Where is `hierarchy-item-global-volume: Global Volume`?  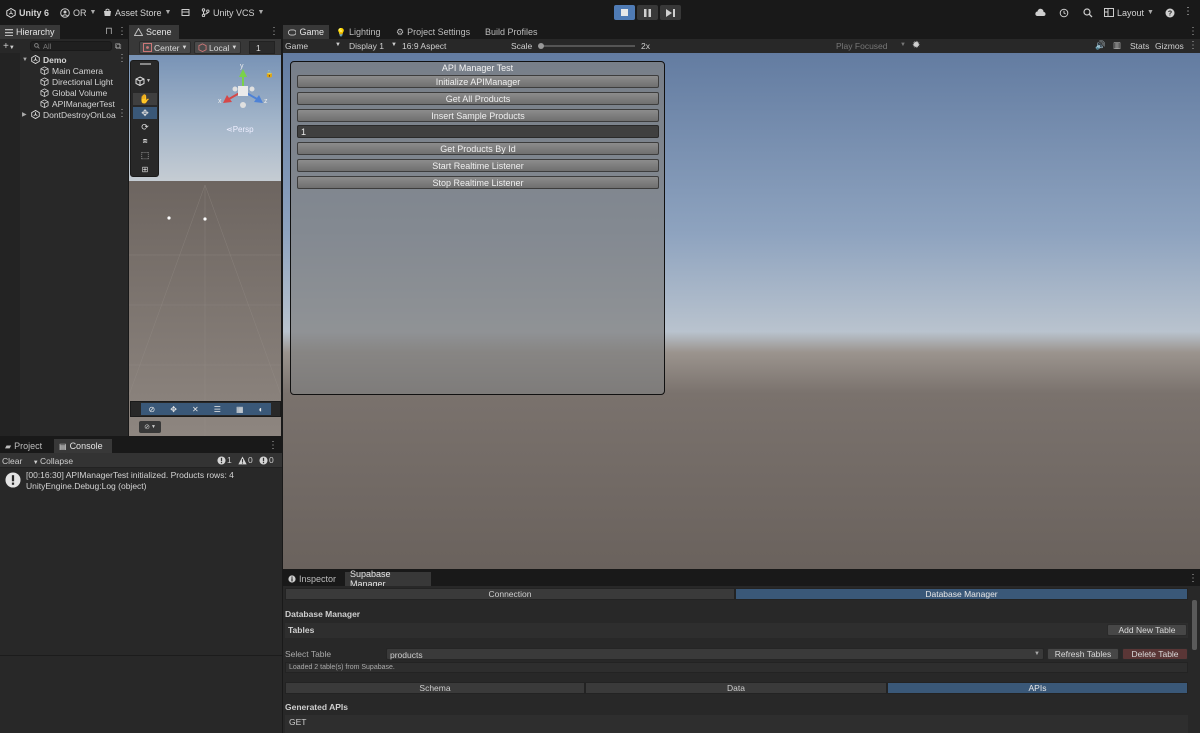
hierarchy-item-global-volume: Global Volume is located at coordinates (73, 92).